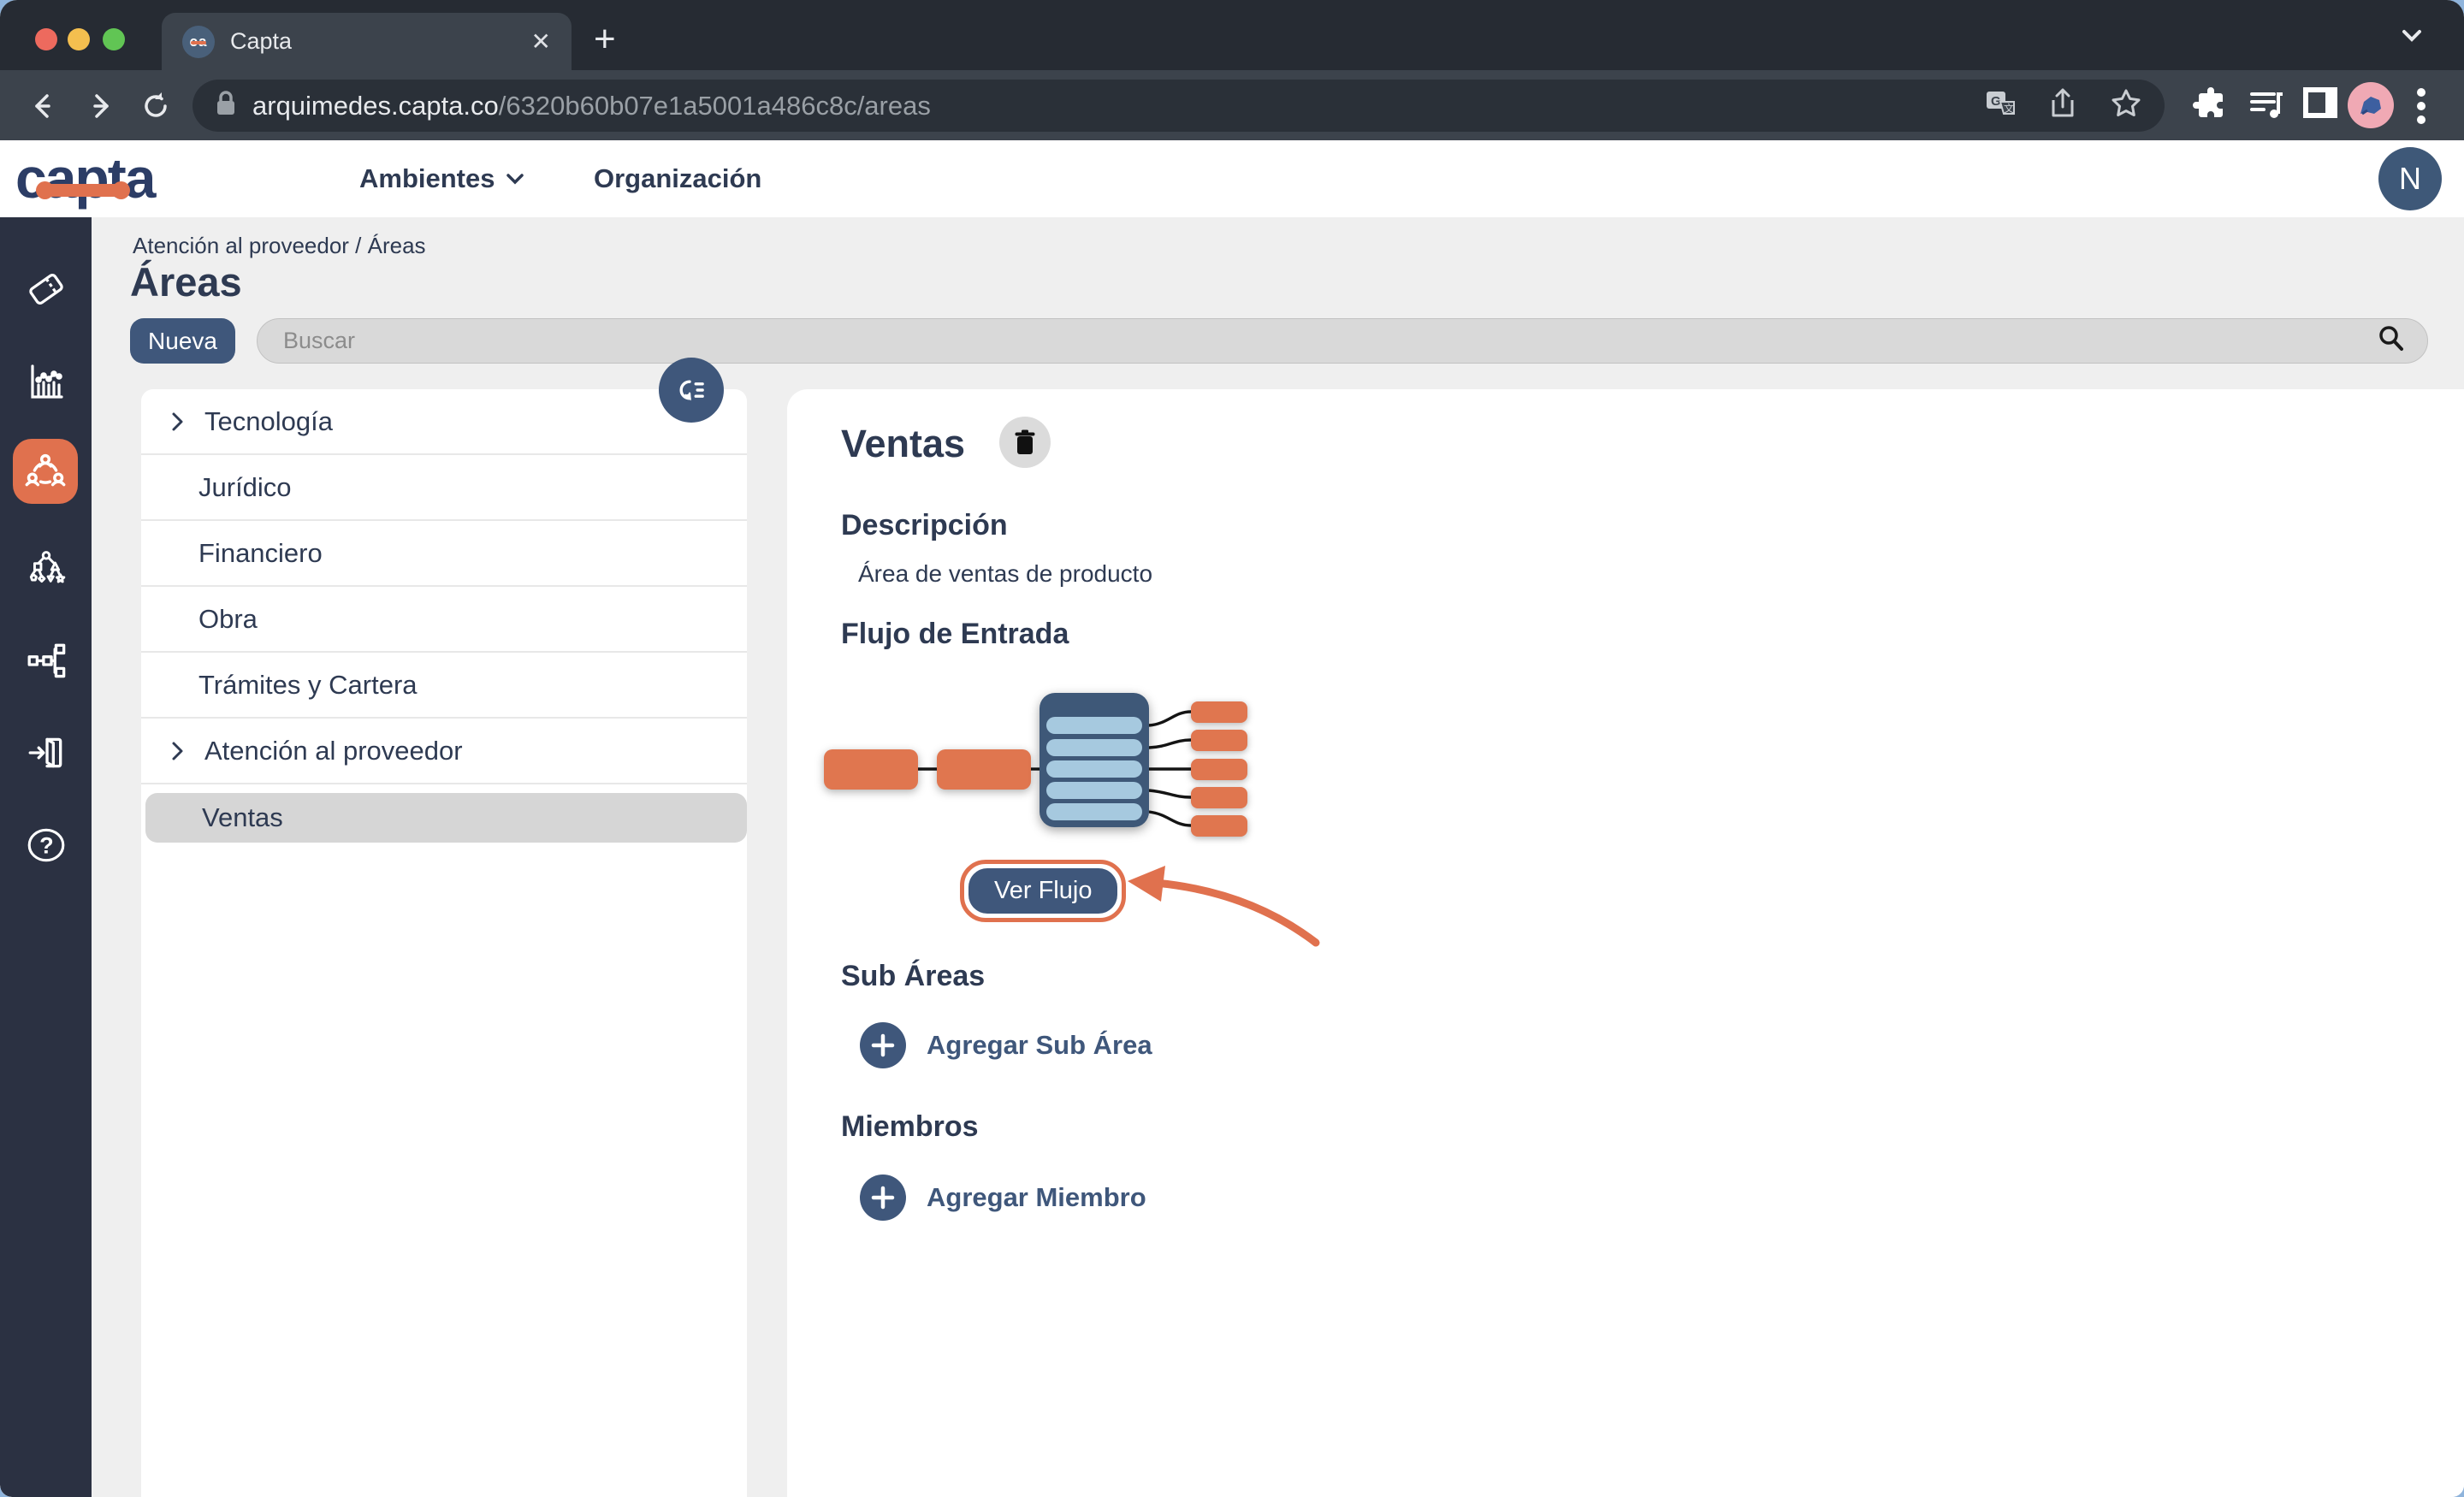 The width and height of the screenshot is (2464, 1497). Describe the element at coordinates (268, 420) in the screenshot. I see `area-label: Tecnología` at that location.